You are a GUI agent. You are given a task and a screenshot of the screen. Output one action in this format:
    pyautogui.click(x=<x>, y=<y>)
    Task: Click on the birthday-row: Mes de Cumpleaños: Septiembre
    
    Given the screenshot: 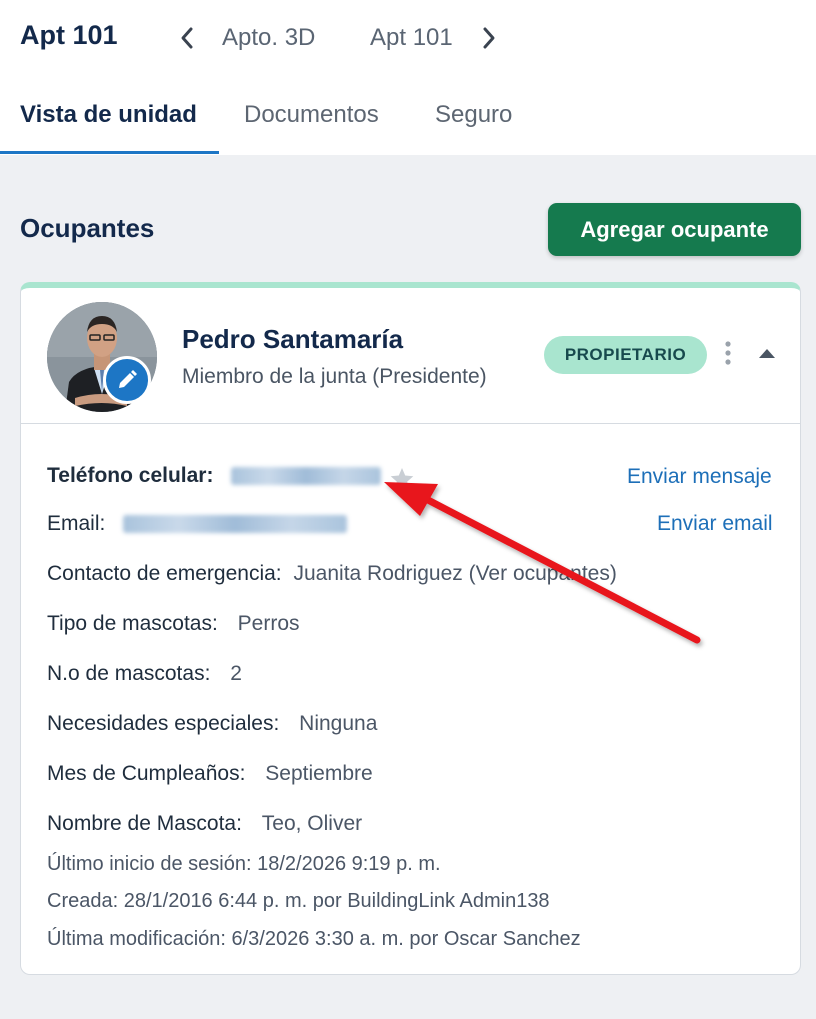 What is the action you would take?
    pyautogui.click(x=210, y=774)
    